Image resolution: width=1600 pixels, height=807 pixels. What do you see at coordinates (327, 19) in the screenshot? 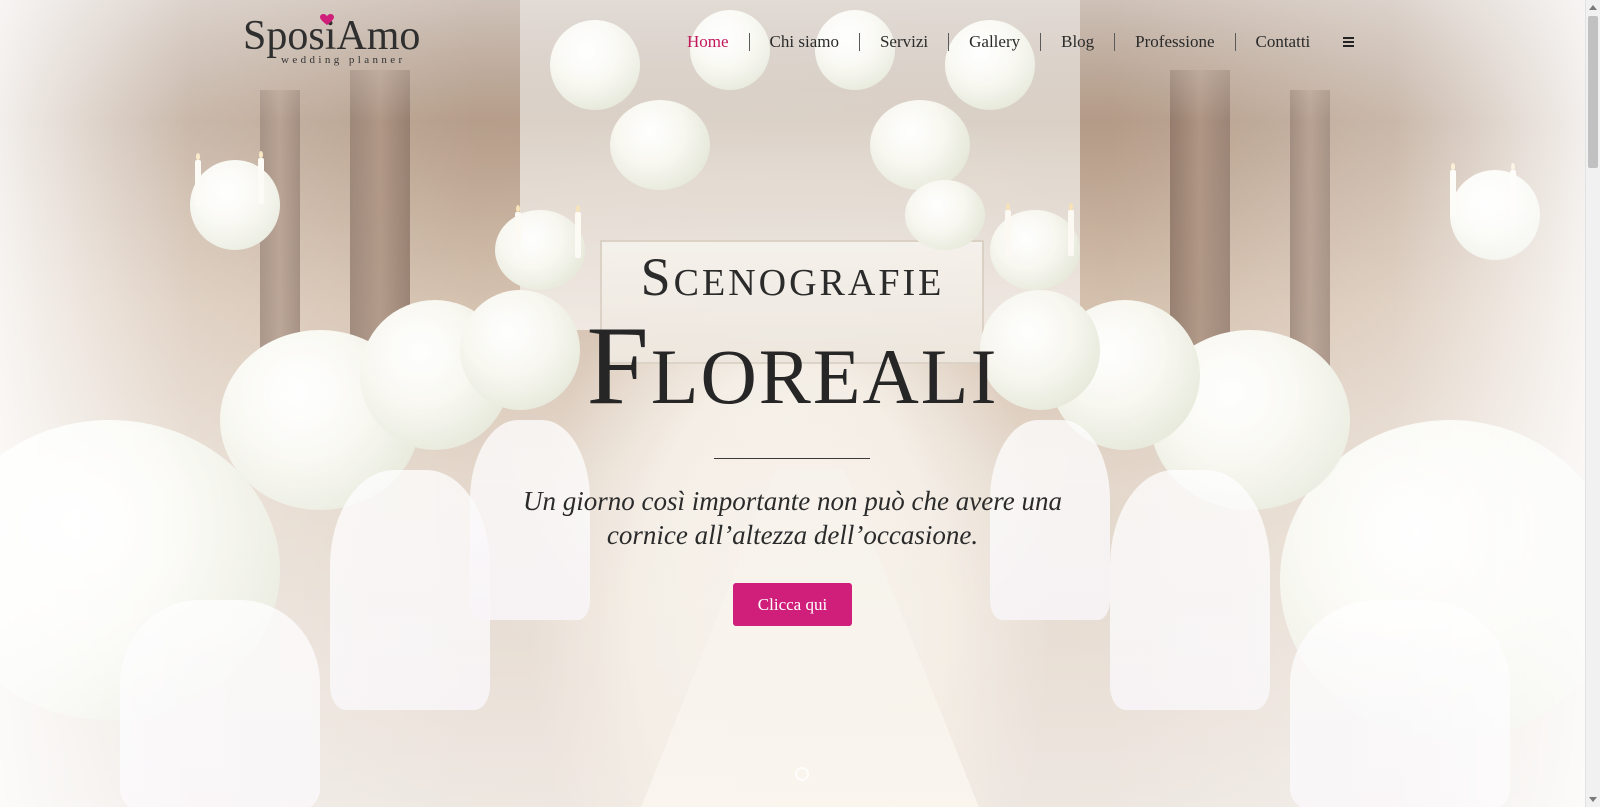
I see `heart-icon` at bounding box center [327, 19].